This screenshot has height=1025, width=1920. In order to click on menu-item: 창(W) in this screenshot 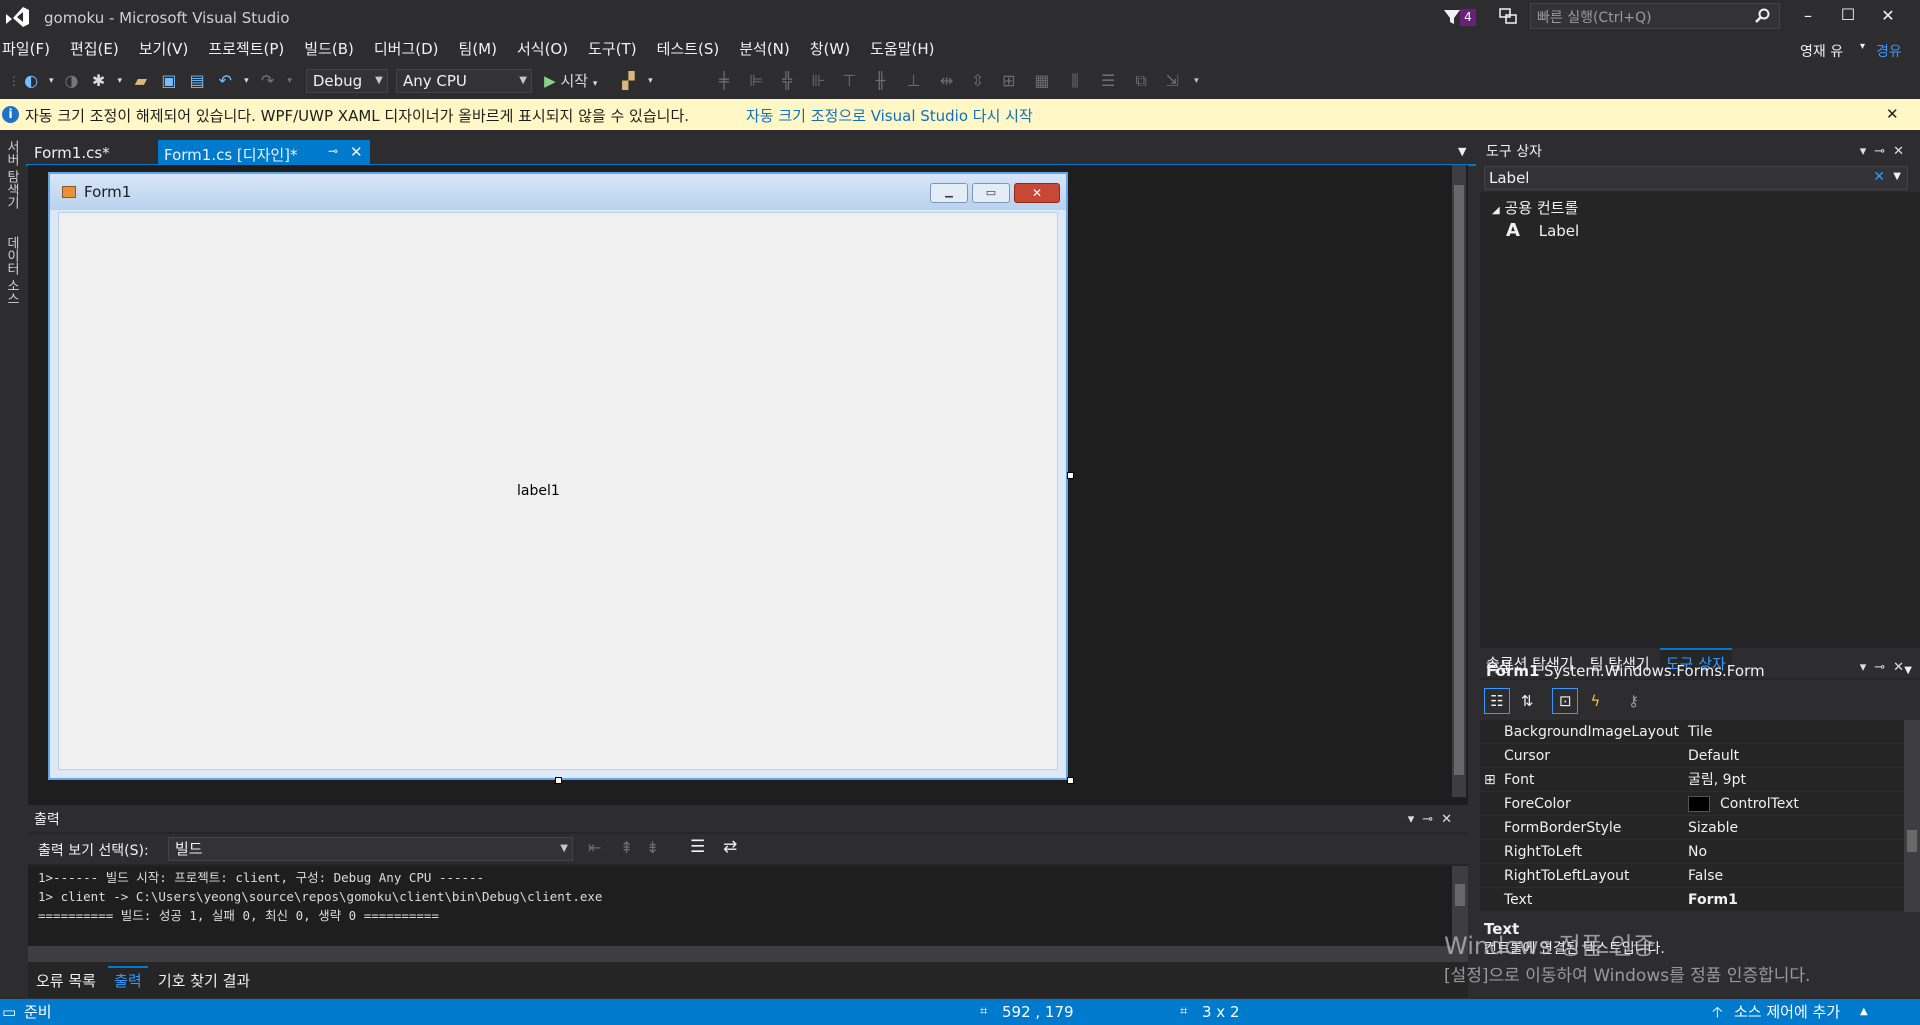, I will do `click(830, 49)`.